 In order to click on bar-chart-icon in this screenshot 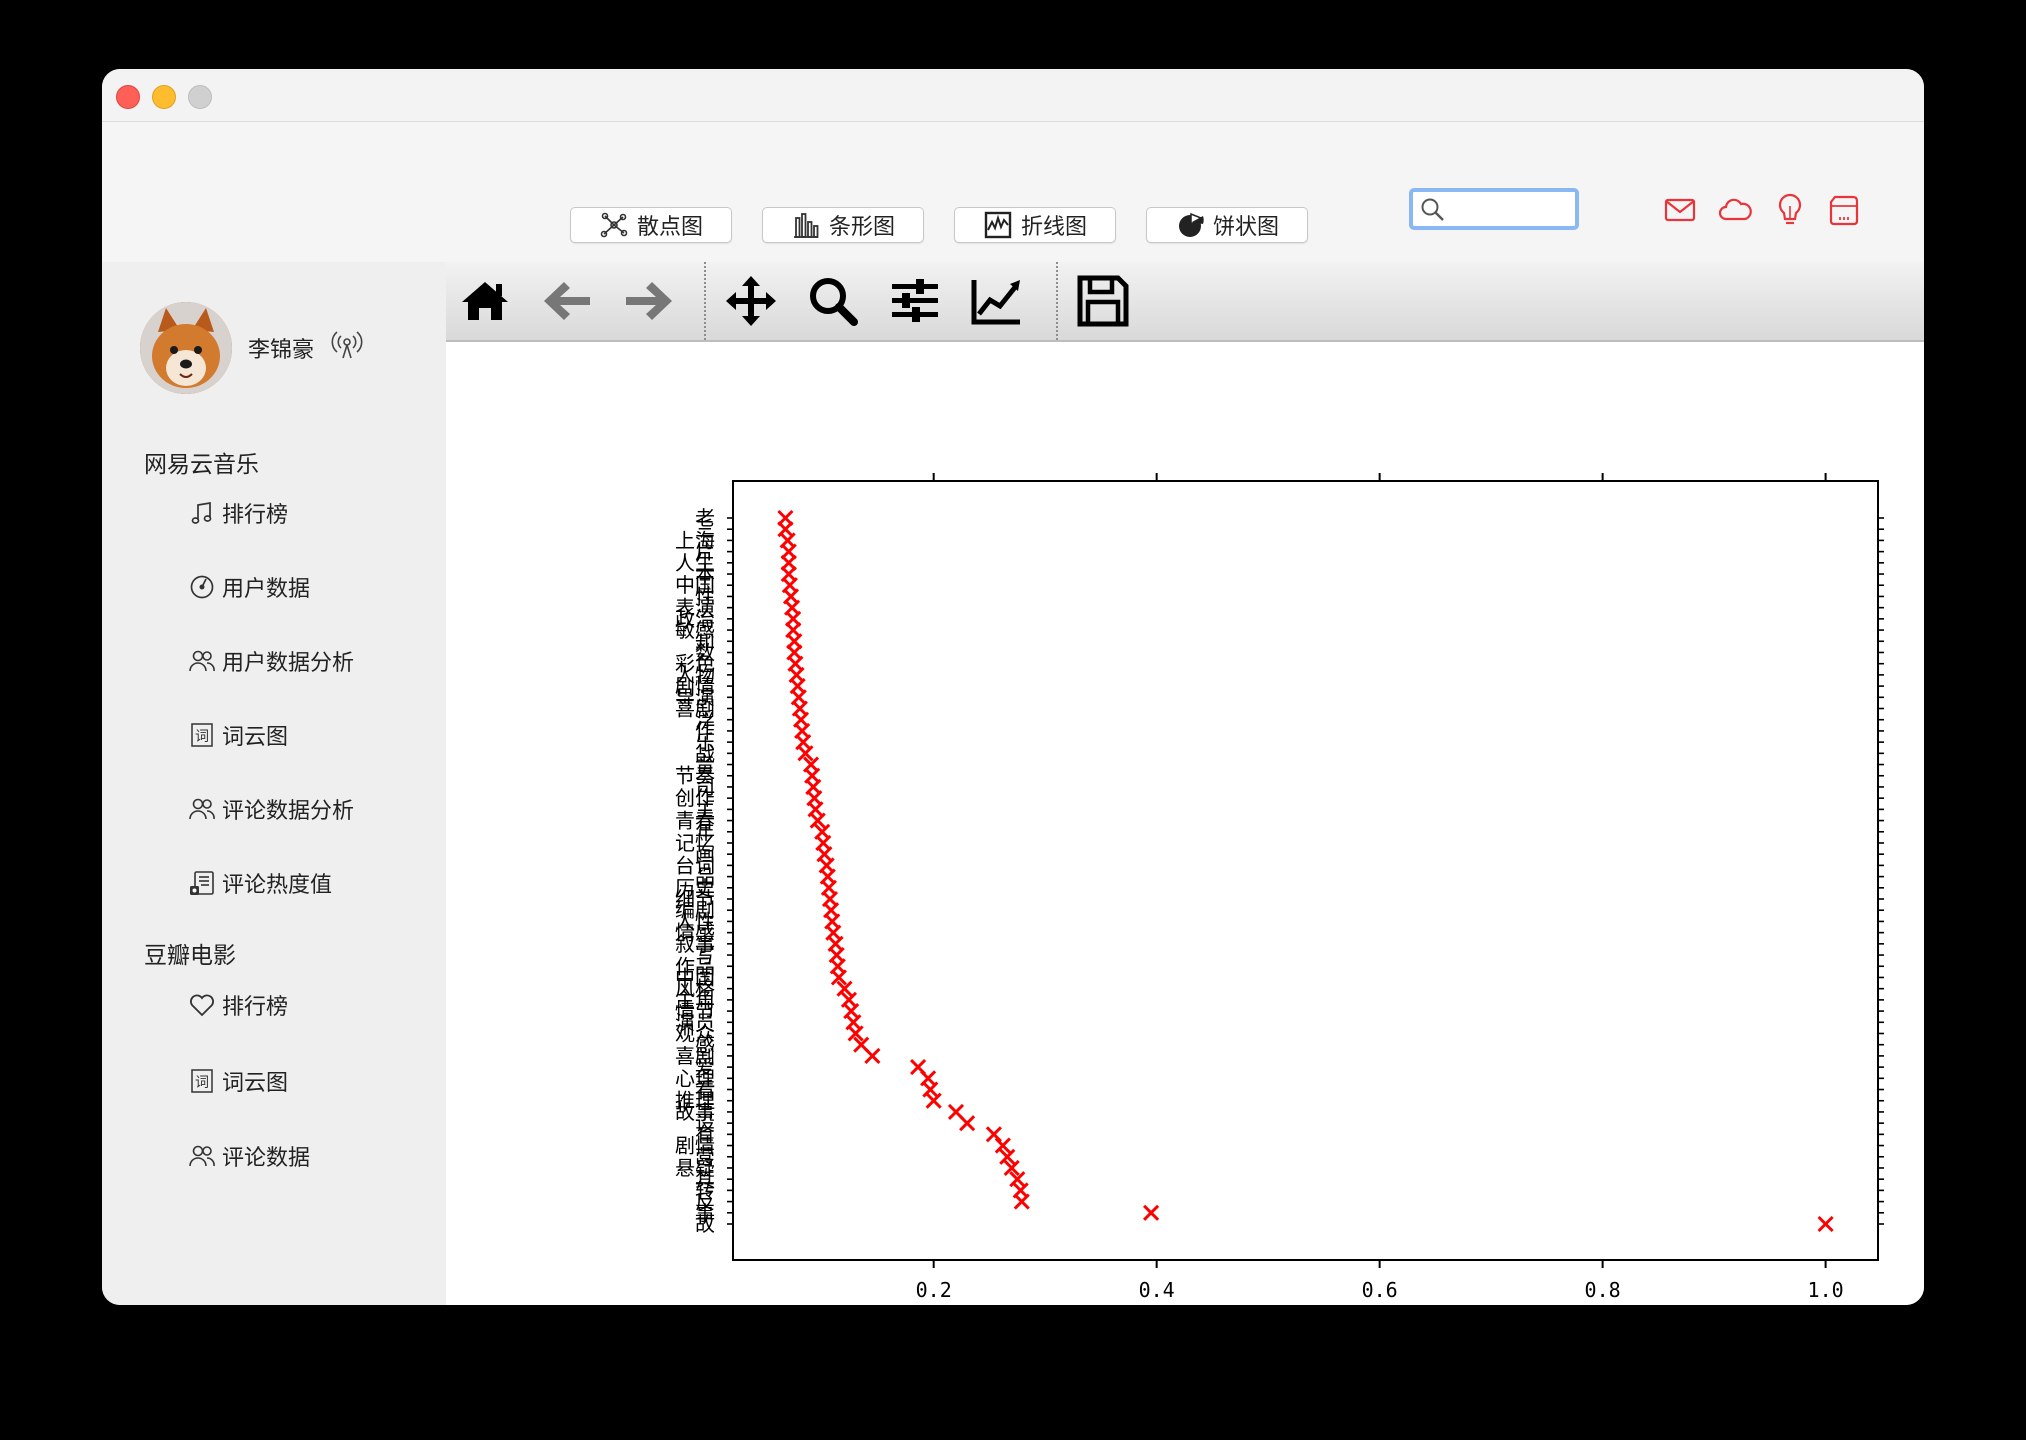, I will do `click(806, 225)`.